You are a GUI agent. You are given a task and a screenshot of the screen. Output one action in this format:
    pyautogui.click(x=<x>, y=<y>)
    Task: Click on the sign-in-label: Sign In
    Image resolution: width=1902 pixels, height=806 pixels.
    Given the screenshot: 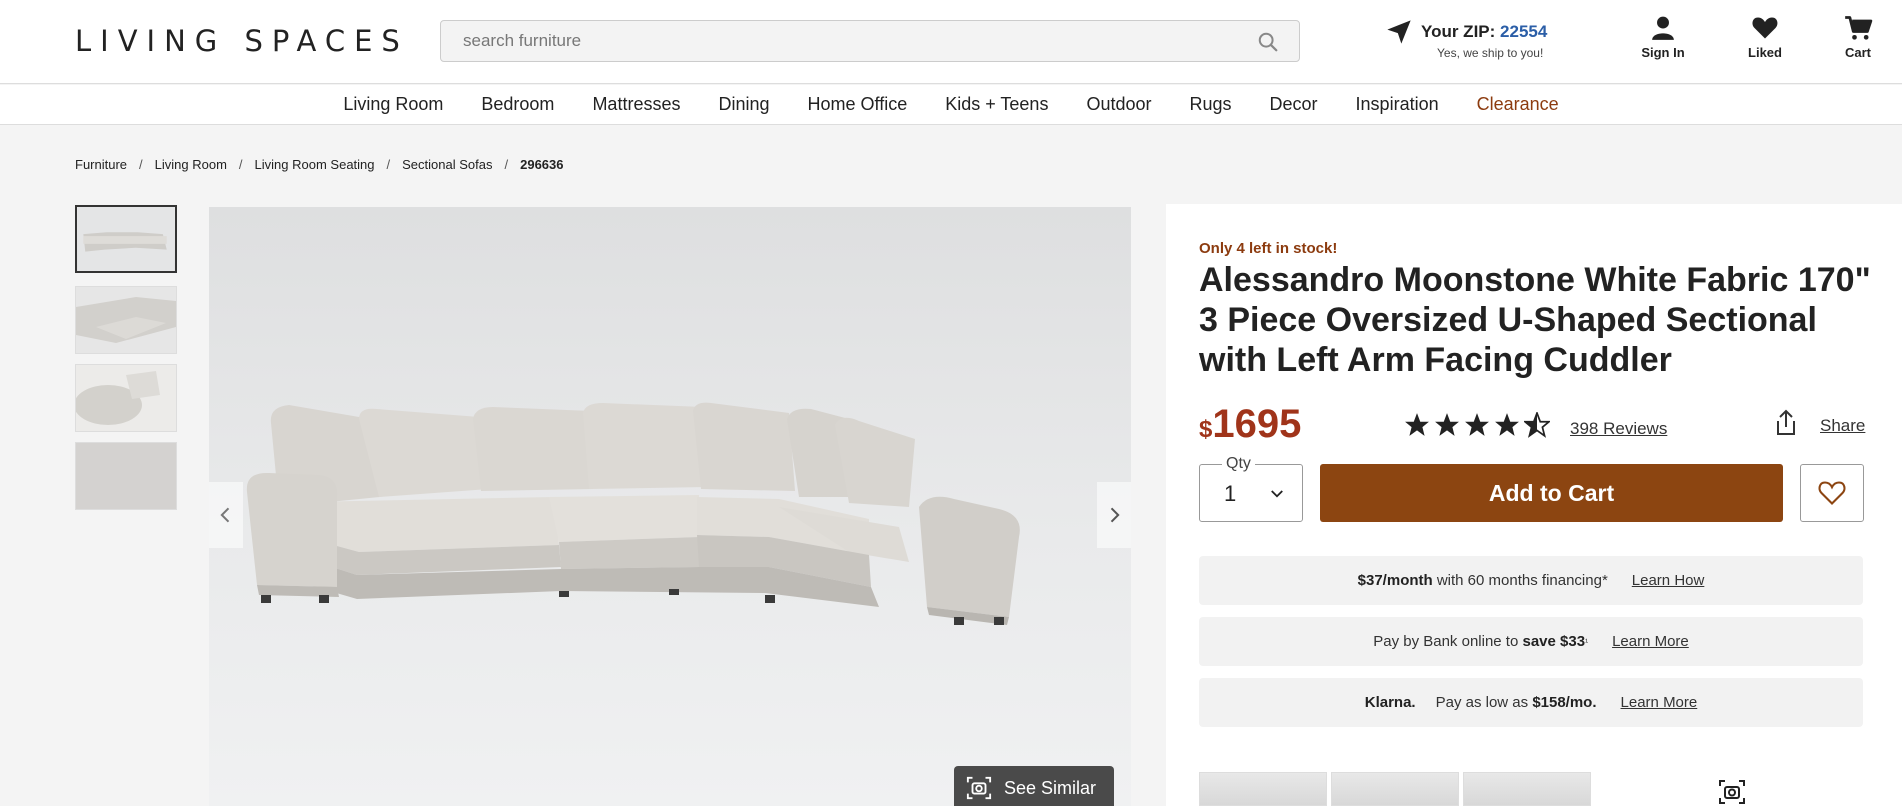 What is the action you would take?
    pyautogui.click(x=1663, y=52)
    